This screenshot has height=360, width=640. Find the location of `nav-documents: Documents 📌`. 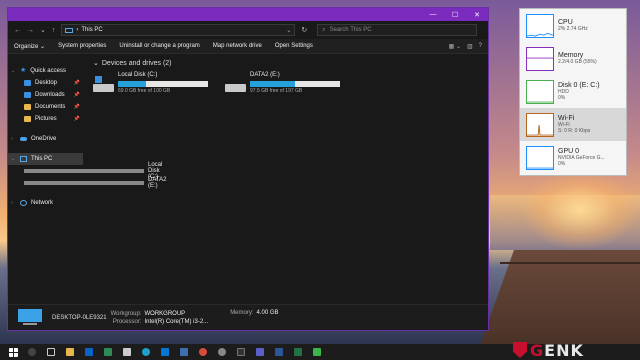

nav-documents: Documents 📌 is located at coordinates (45, 107).